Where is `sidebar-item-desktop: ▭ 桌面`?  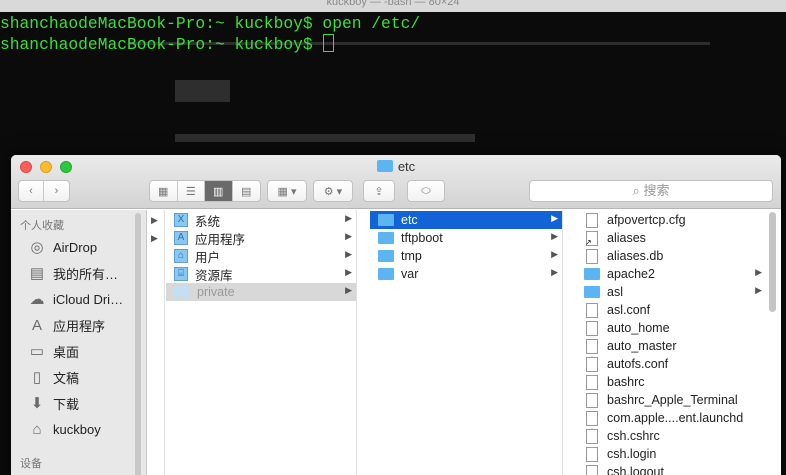
sidebar-item-desktop: ▭ 桌面 is located at coordinates (87, 351).